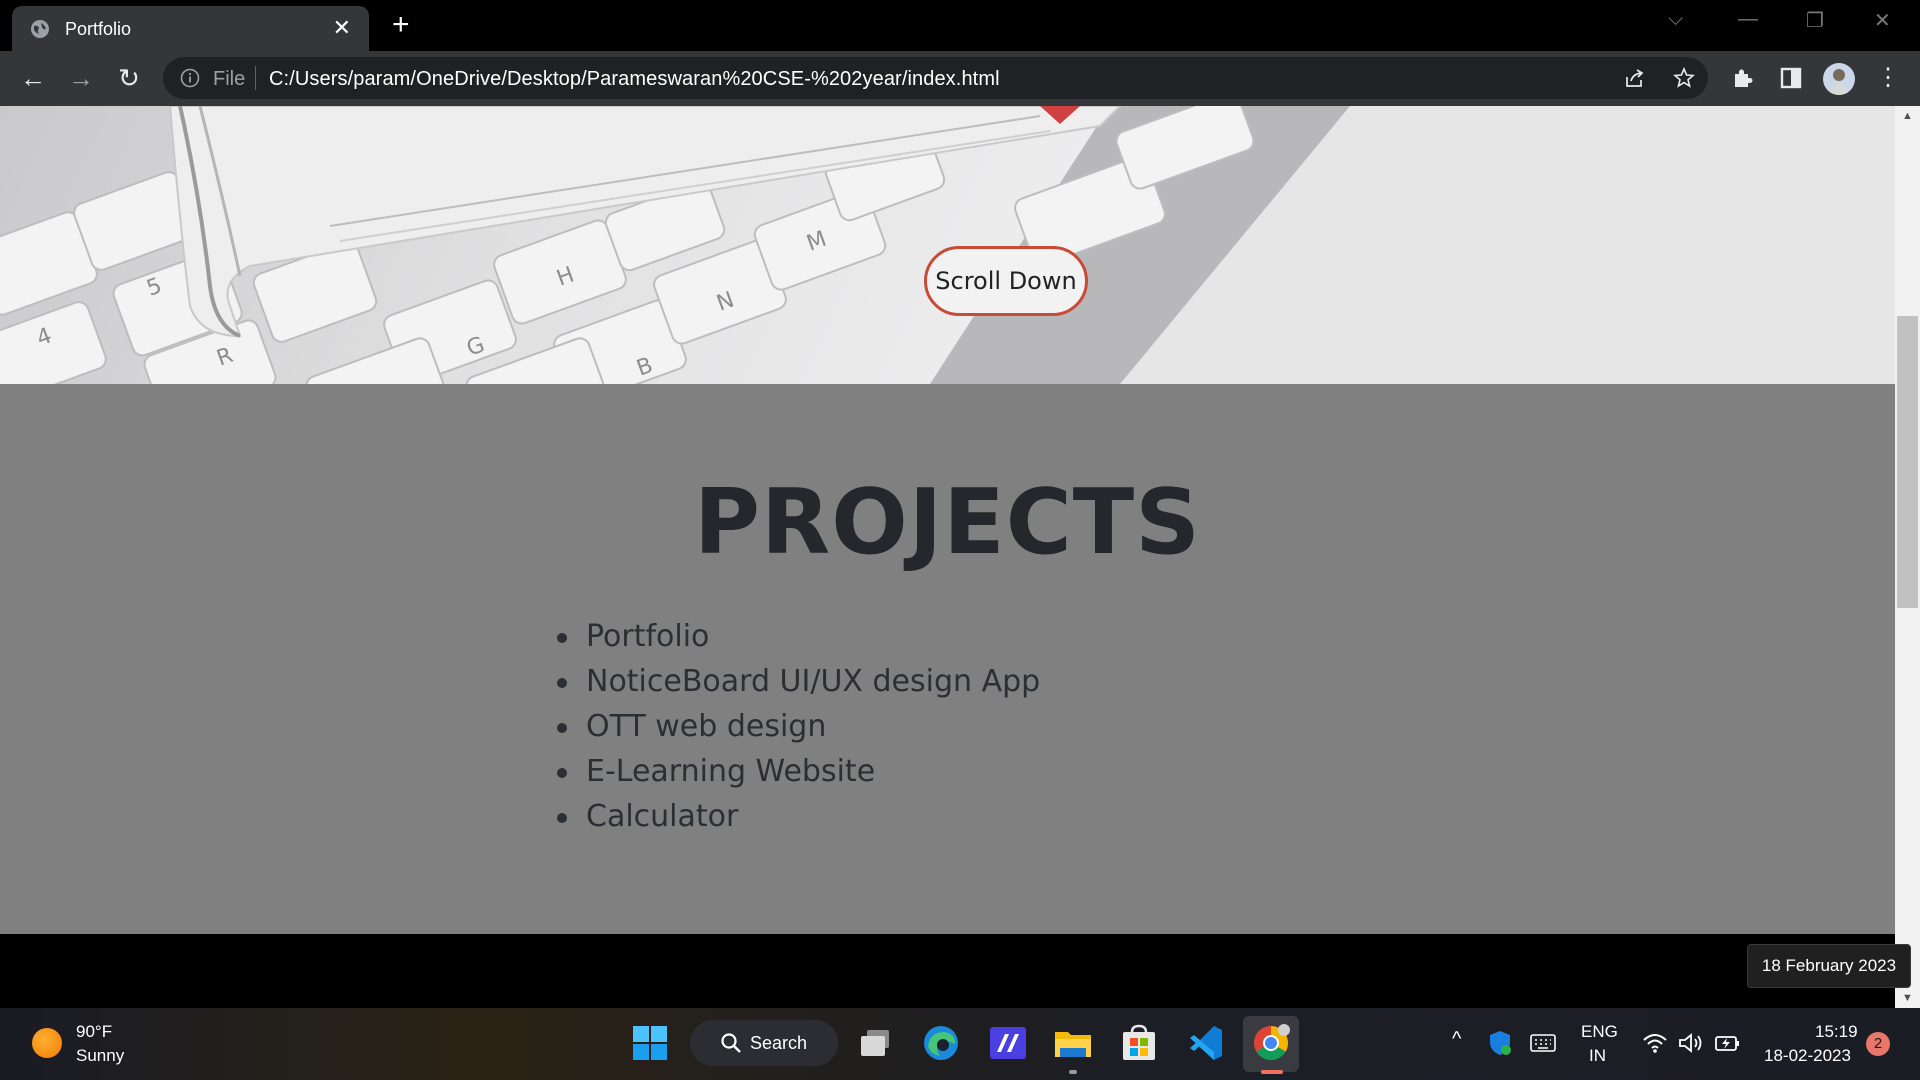  Describe the element at coordinates (960, 25) in the screenshot. I see `tab-strip: Portfolio ✕ + ⌵ — ❐ ✕` at that location.